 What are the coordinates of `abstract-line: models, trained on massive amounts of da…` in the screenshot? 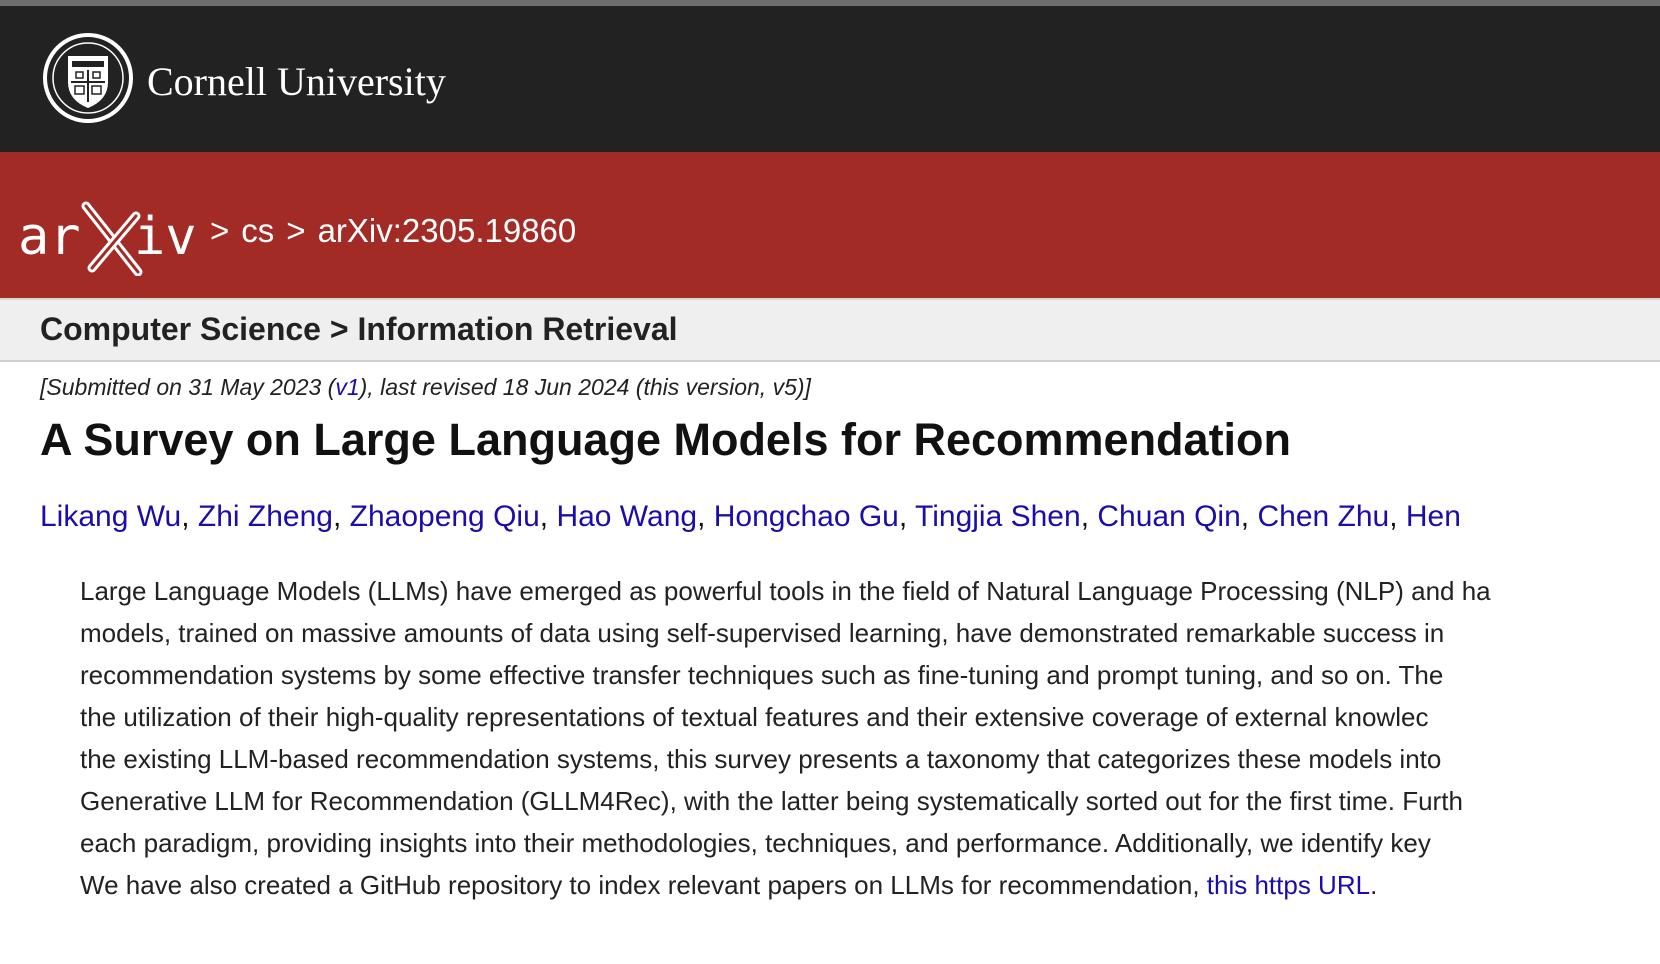 It's located at (762, 633).